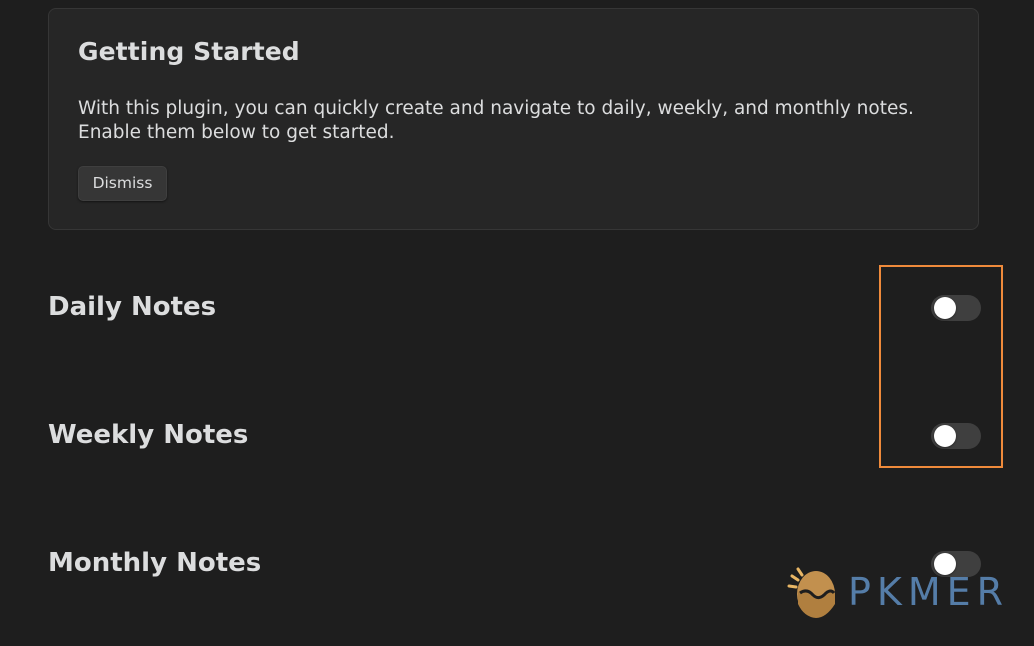  I want to click on setting-row-weekly-notes: Weekly Notes, so click(514, 434).